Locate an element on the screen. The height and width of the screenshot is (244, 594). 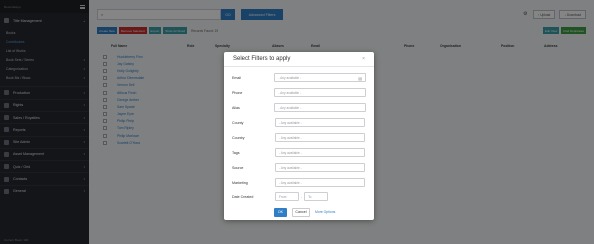
filter-row-alias: Alias - Any available - is located at coordinates (299, 107).